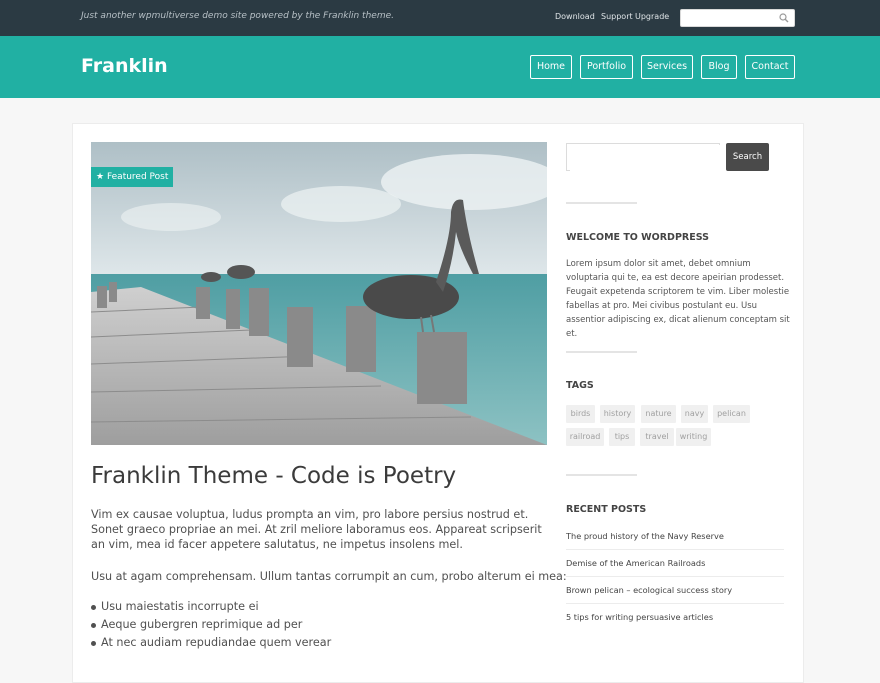 This screenshot has width=880, height=683. Describe the element at coordinates (100, 177) in the screenshot. I see `star-icon: ★` at that location.